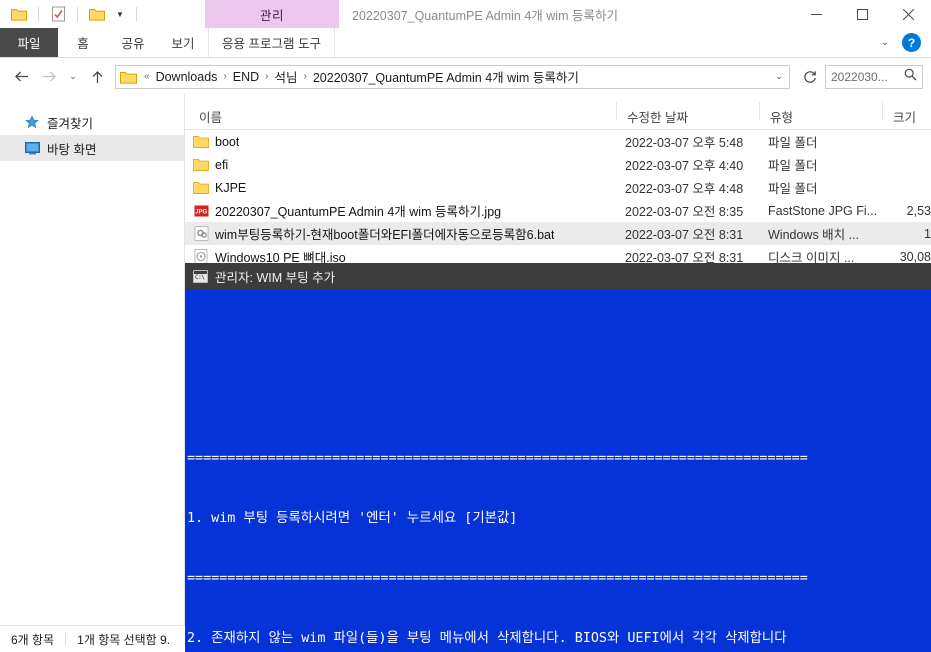 The image size is (931, 652). Describe the element at coordinates (200, 276) in the screenshot. I see `console-icon: C:\` at that location.